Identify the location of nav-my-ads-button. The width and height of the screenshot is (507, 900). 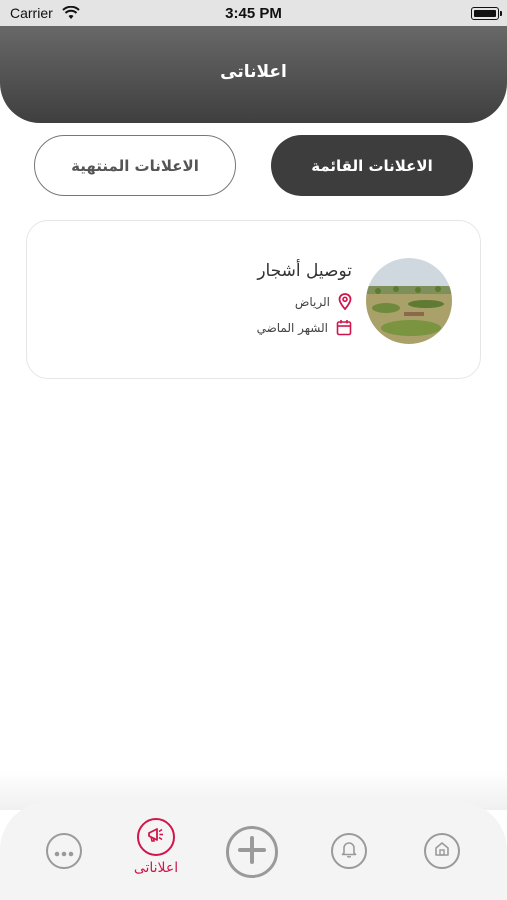
(156, 837).